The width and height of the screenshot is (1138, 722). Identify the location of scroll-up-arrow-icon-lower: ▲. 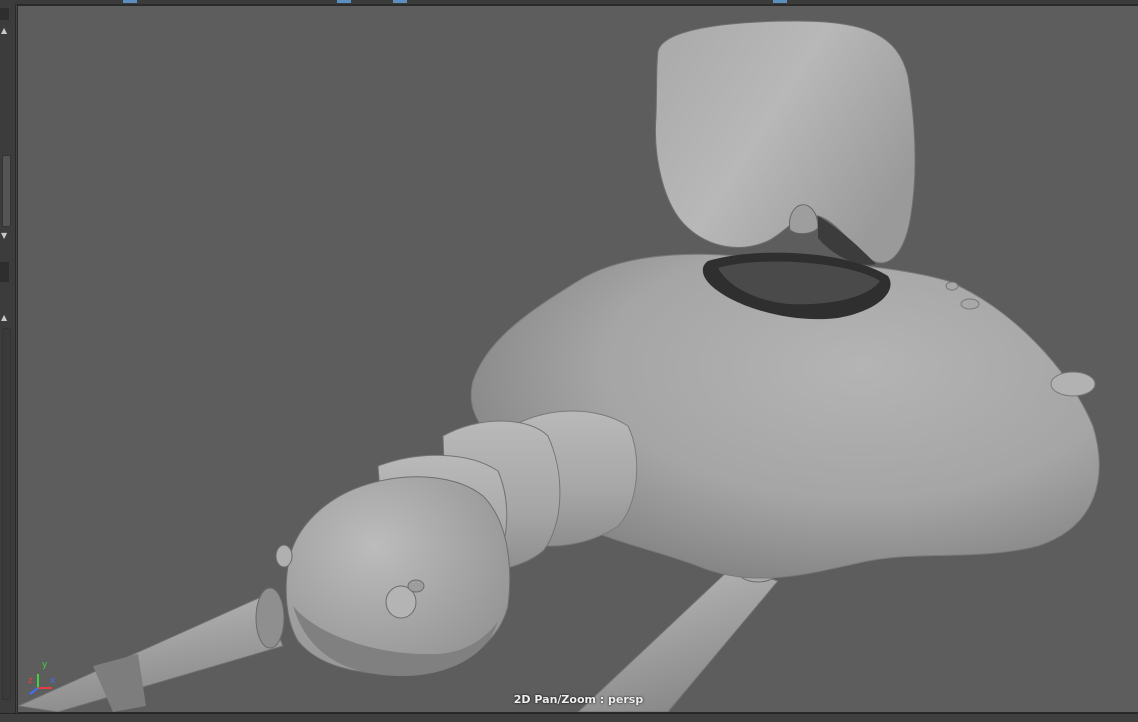
(4, 318).